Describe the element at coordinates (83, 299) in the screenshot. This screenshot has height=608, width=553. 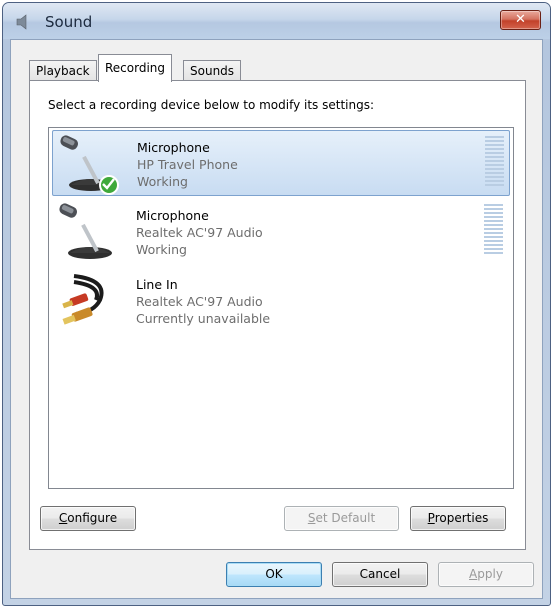
I see `line-in-cable-icon` at that location.